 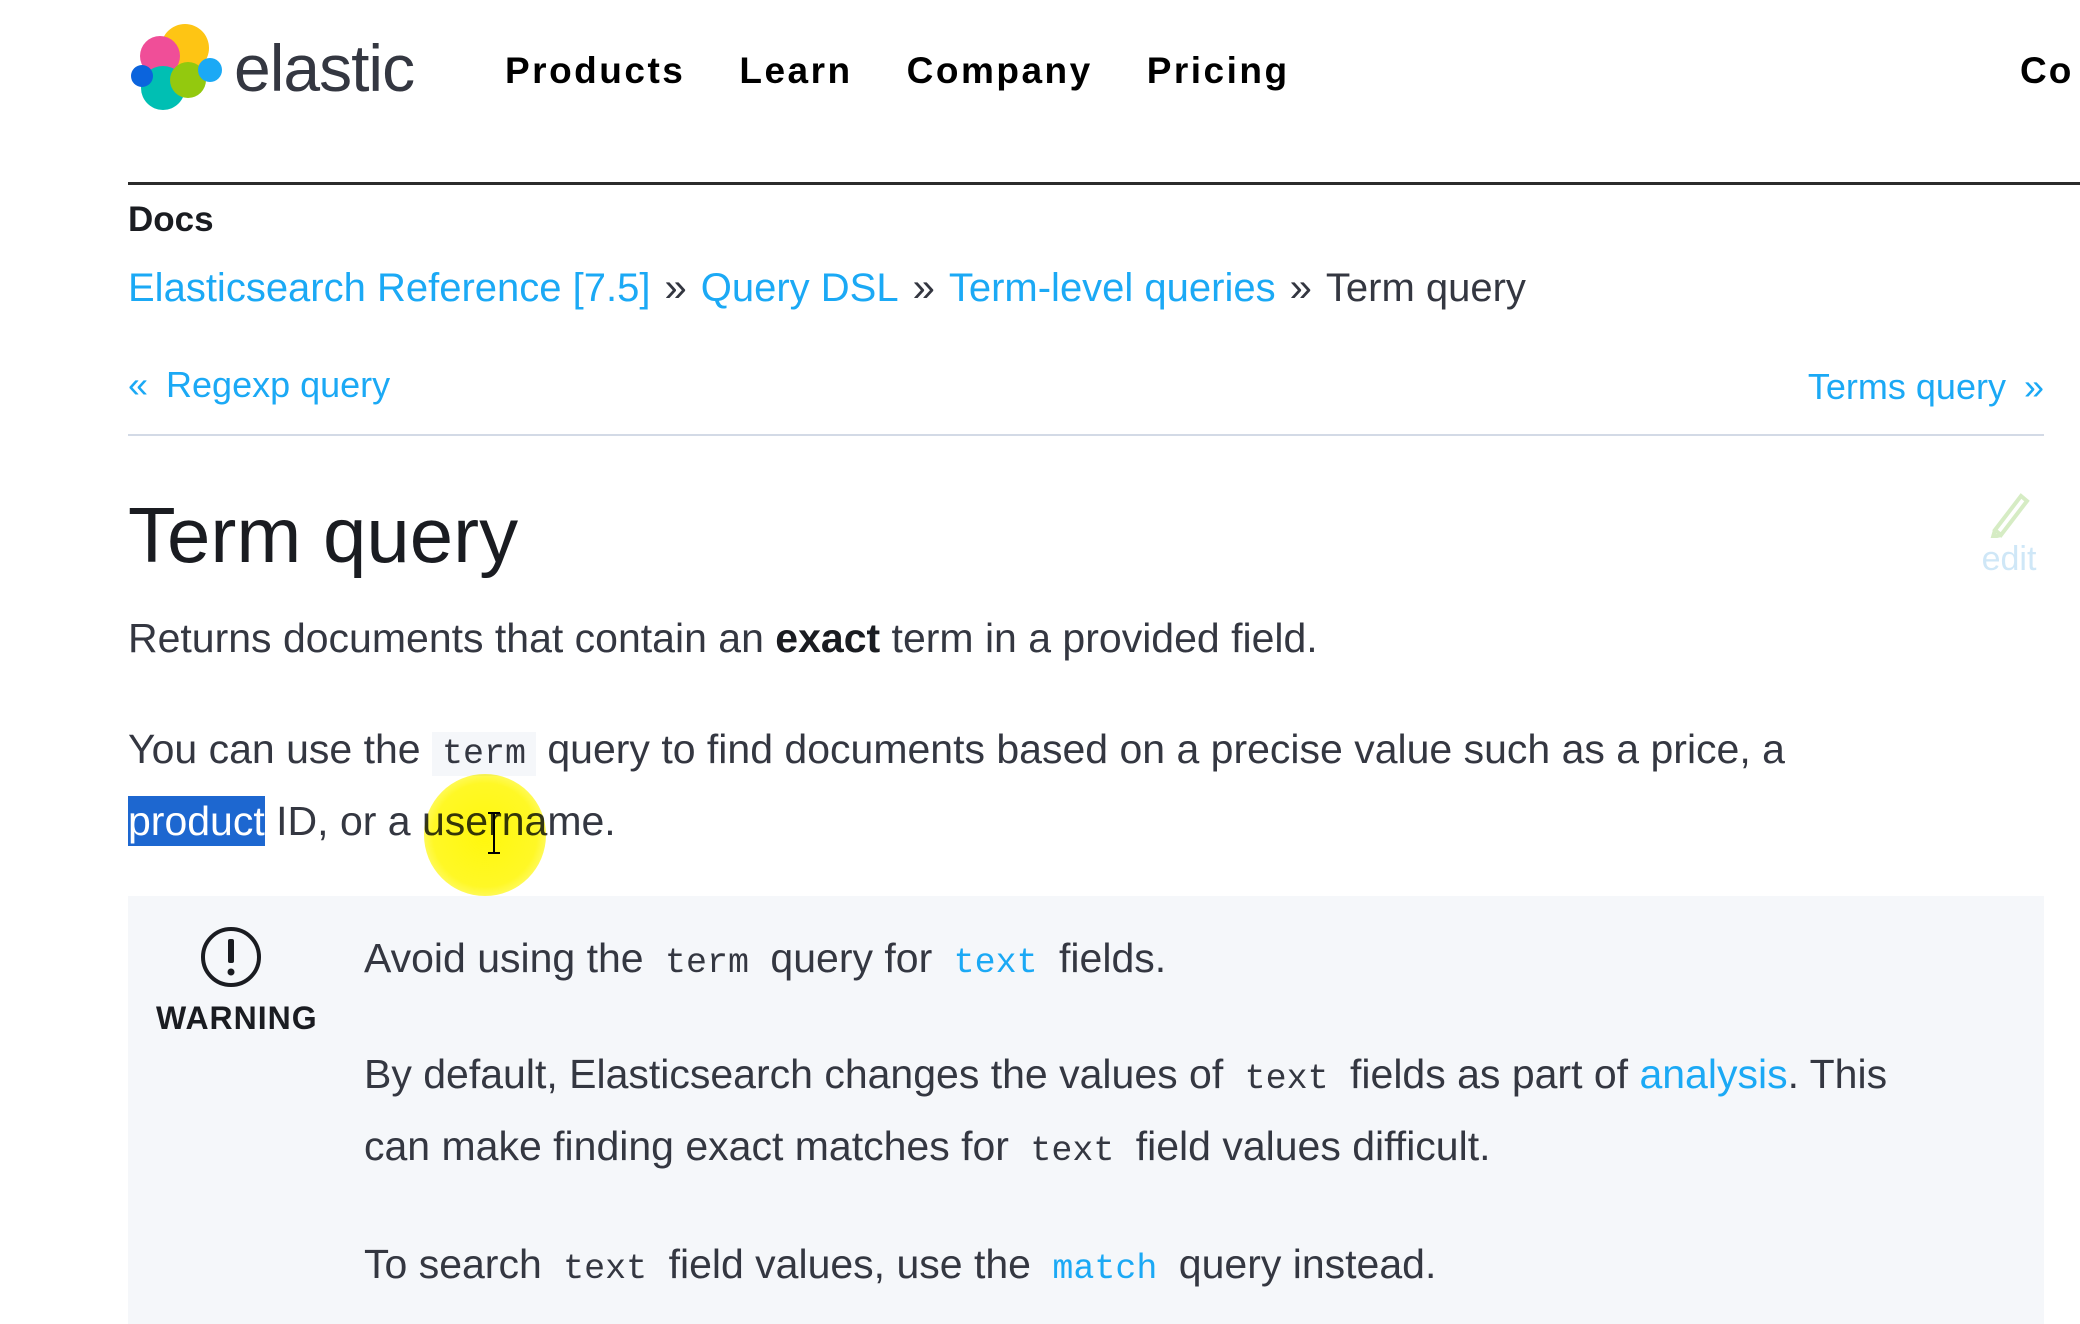 What do you see at coordinates (800, 288) in the screenshot?
I see `breadcrumb-query-dsl: Query DSL` at bounding box center [800, 288].